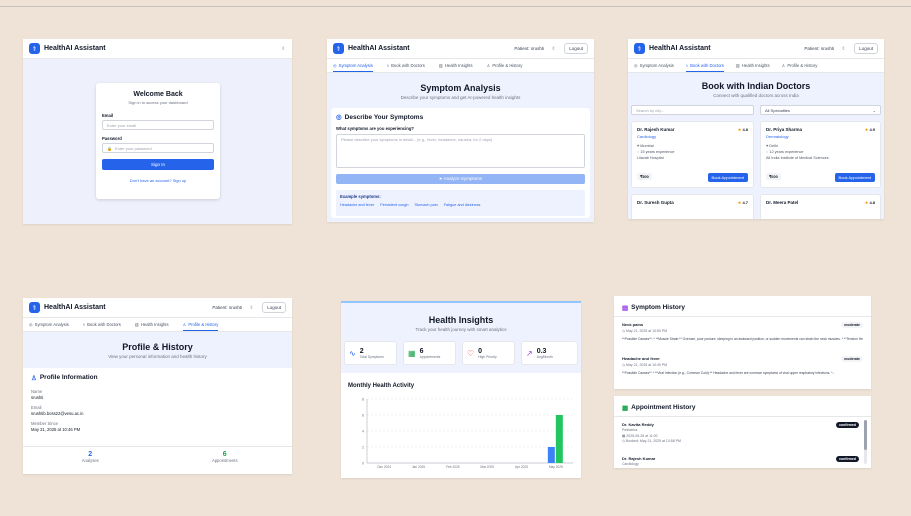 This screenshot has width=911, height=516. I want to click on item-title: Neck pains, so click(633, 324).